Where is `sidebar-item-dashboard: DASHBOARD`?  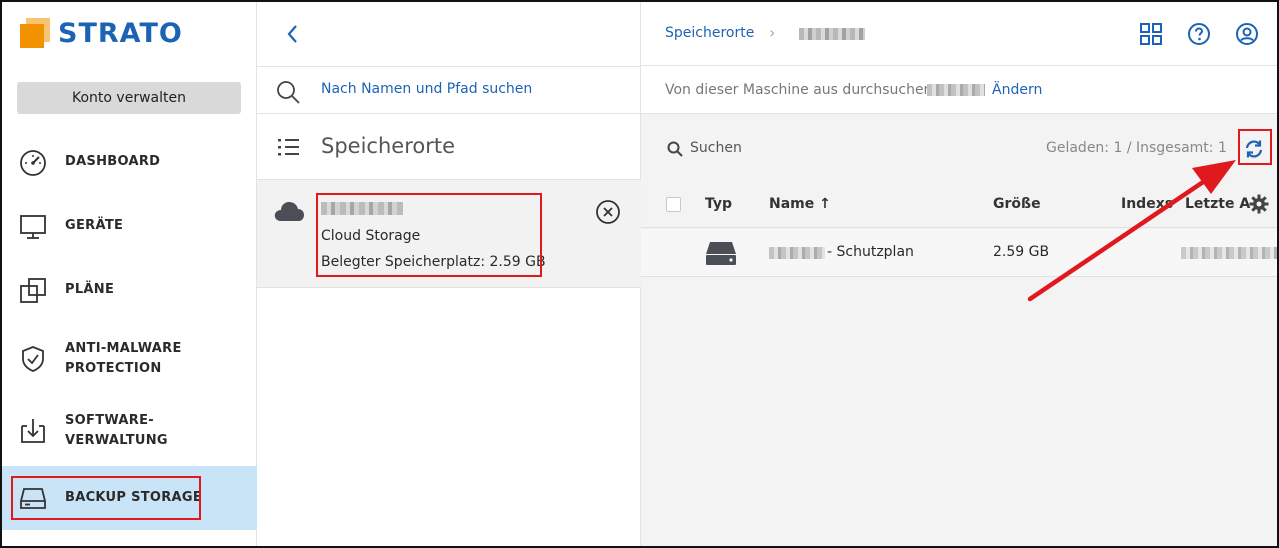 sidebar-item-dashboard: DASHBOARD is located at coordinates (129, 163).